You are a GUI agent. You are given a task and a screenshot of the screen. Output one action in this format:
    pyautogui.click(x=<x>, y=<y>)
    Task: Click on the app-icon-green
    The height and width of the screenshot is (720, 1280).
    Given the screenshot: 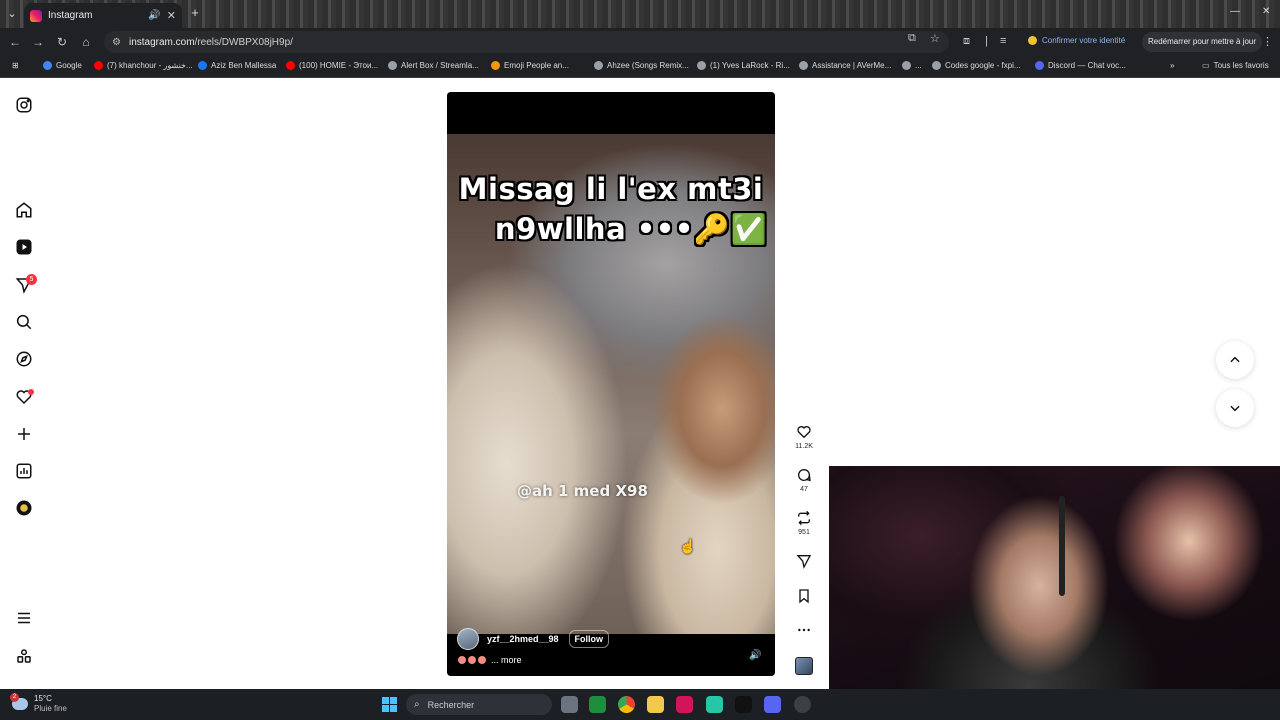 What is the action you would take?
    pyautogui.click(x=597, y=704)
    